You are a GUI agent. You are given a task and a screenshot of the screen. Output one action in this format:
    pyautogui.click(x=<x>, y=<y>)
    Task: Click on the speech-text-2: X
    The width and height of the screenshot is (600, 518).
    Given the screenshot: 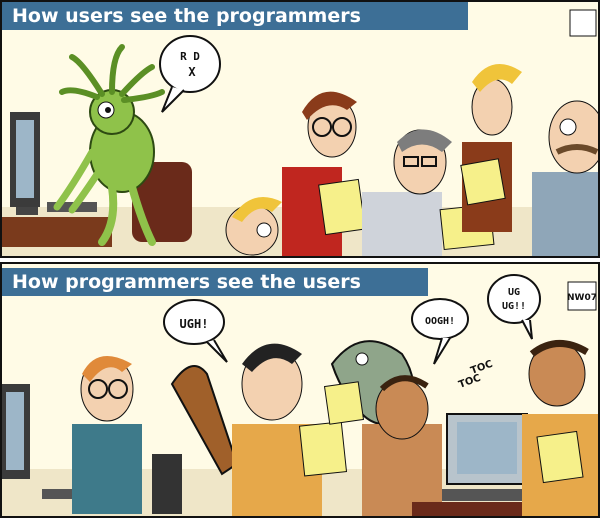 What is the action you would take?
    pyautogui.click(x=192, y=72)
    